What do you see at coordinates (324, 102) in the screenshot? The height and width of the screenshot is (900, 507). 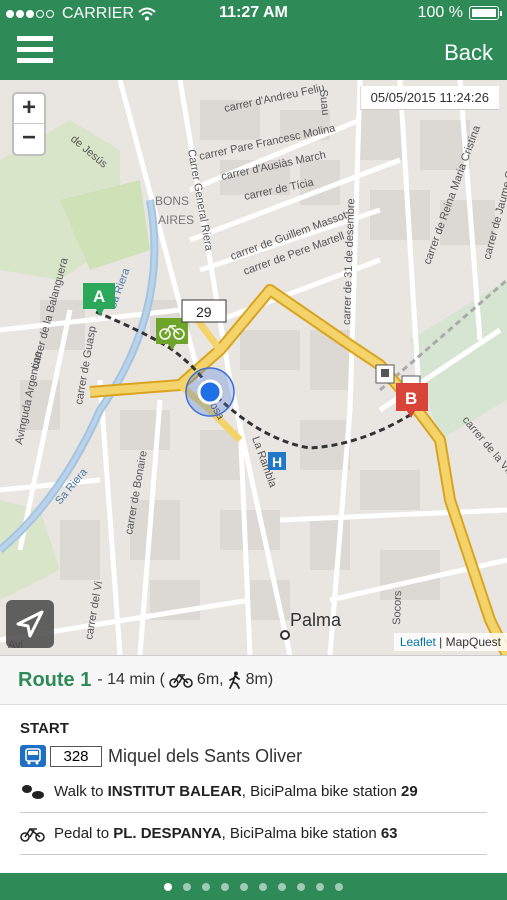 I see `street-label: Suau` at bounding box center [324, 102].